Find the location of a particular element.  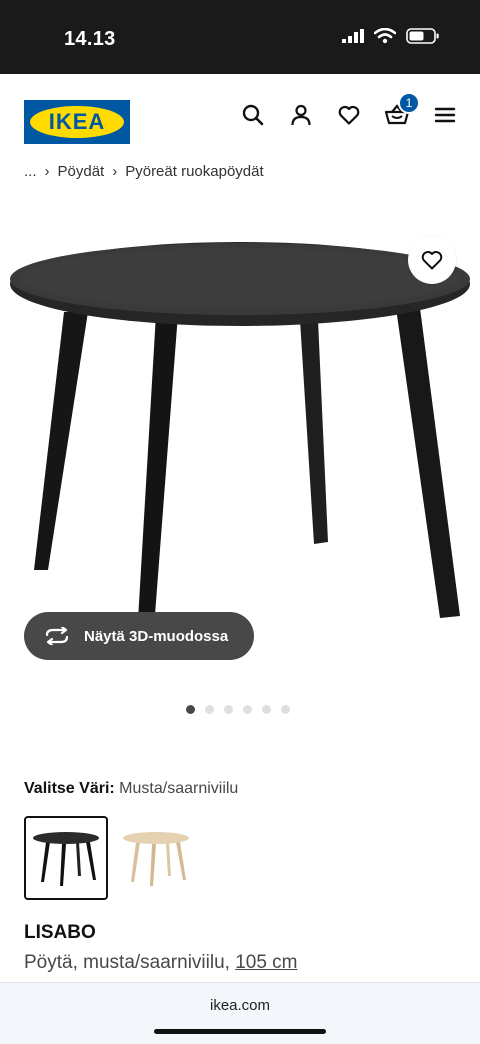

logo-oval: IKEA is located at coordinates (77, 122).